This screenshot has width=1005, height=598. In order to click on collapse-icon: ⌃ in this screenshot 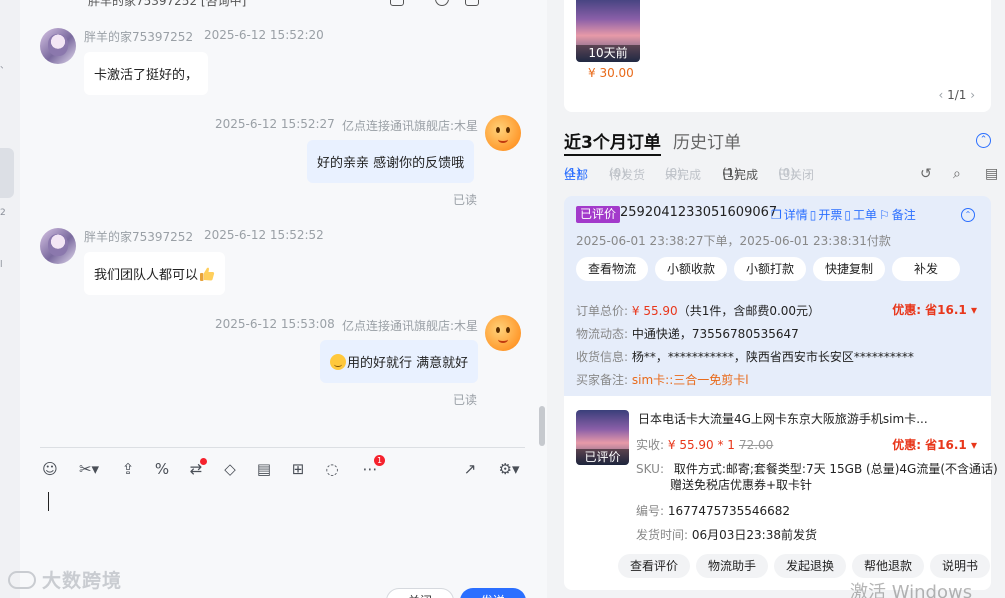, I will do `click(983, 140)`.